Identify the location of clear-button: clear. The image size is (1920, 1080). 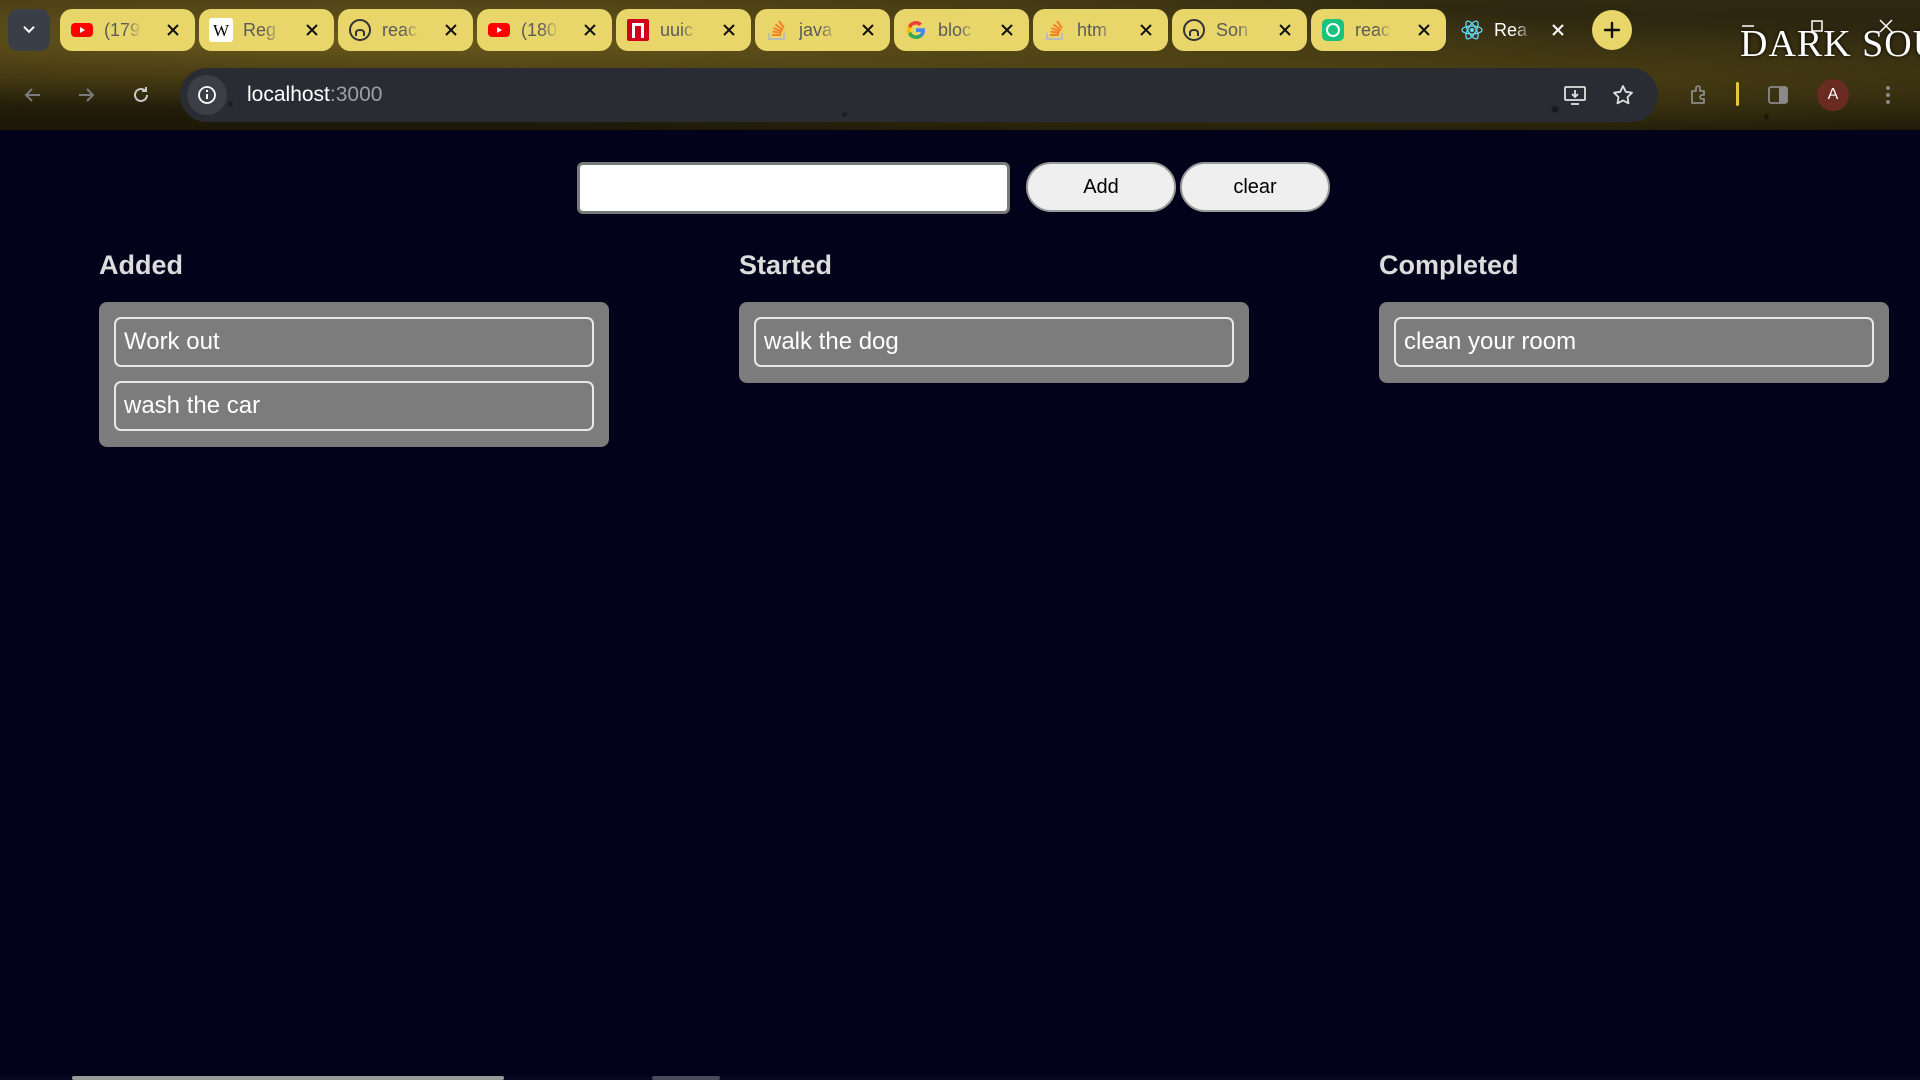
(1255, 187).